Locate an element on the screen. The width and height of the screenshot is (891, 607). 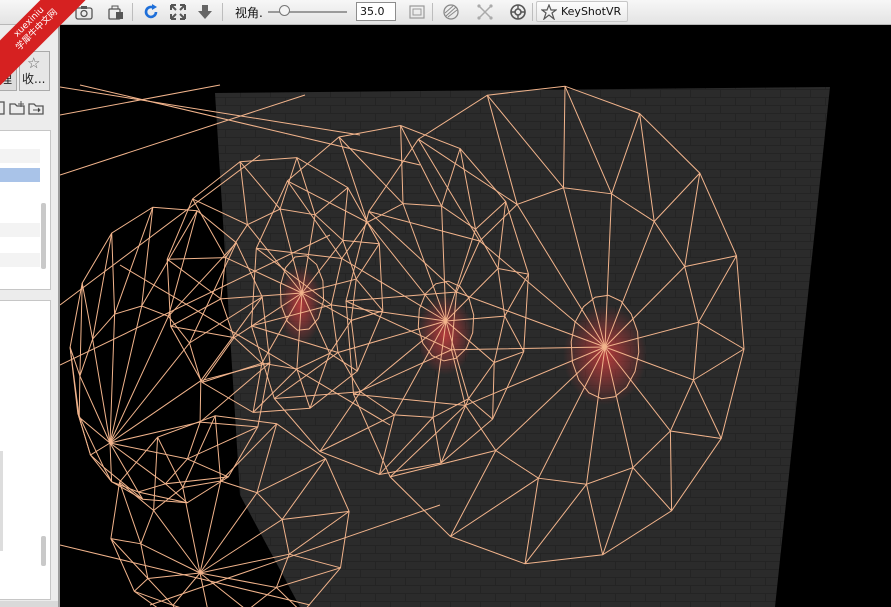
folder-toolbar is located at coordinates (29, 107).